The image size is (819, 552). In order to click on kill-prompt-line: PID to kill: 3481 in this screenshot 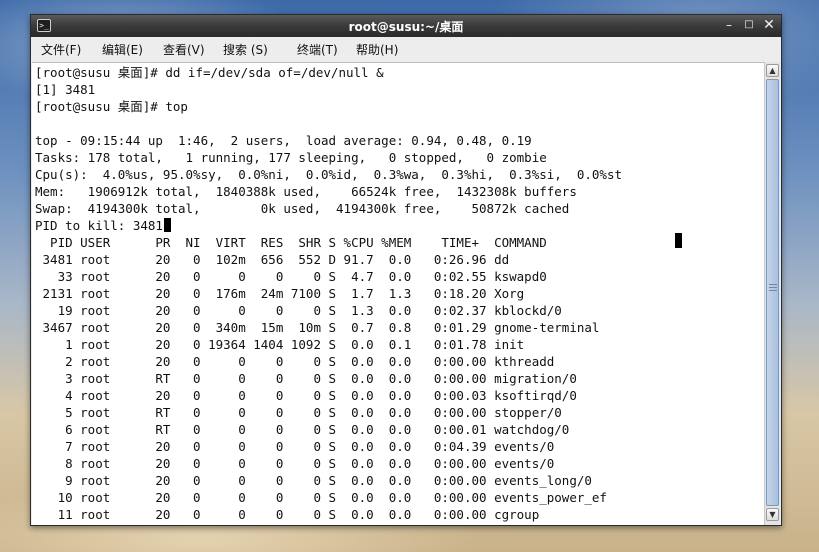, I will do `click(103, 225)`.